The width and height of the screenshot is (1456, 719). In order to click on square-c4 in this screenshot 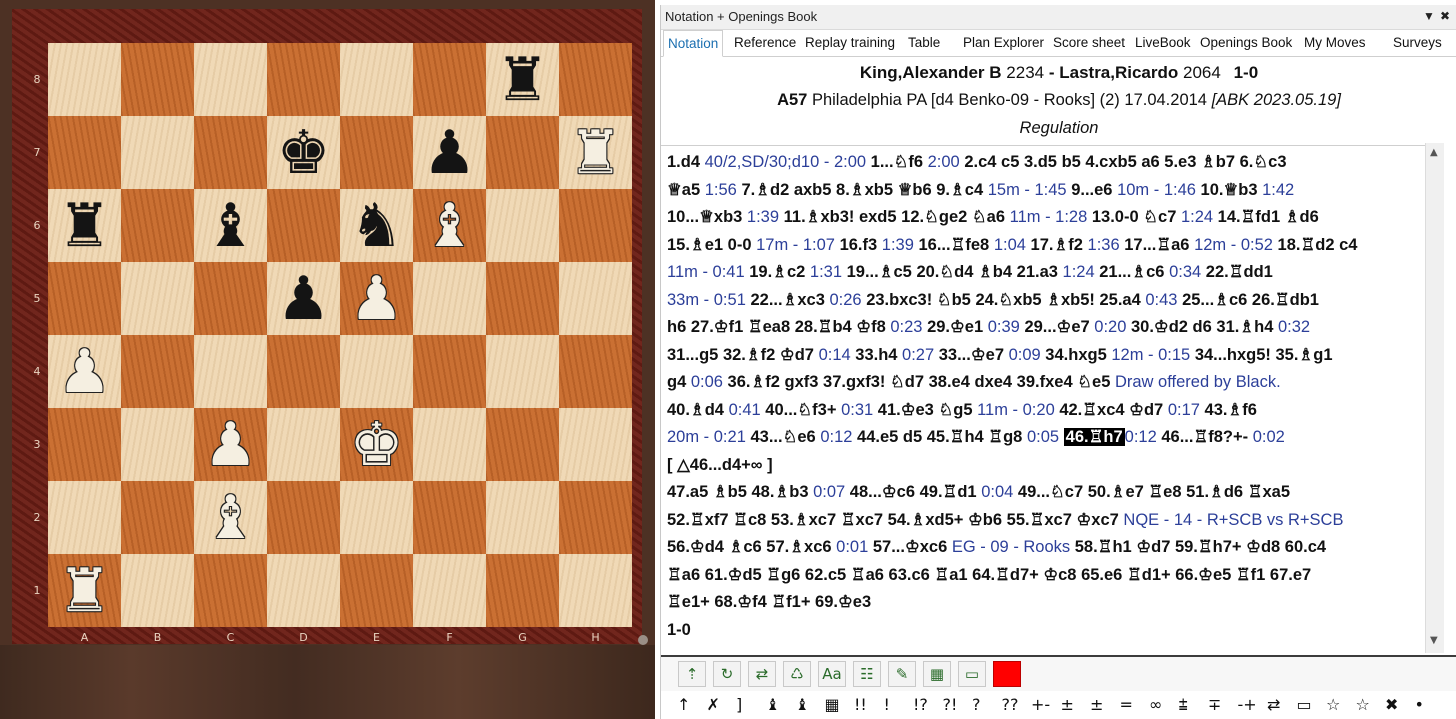, I will do `click(230, 371)`.